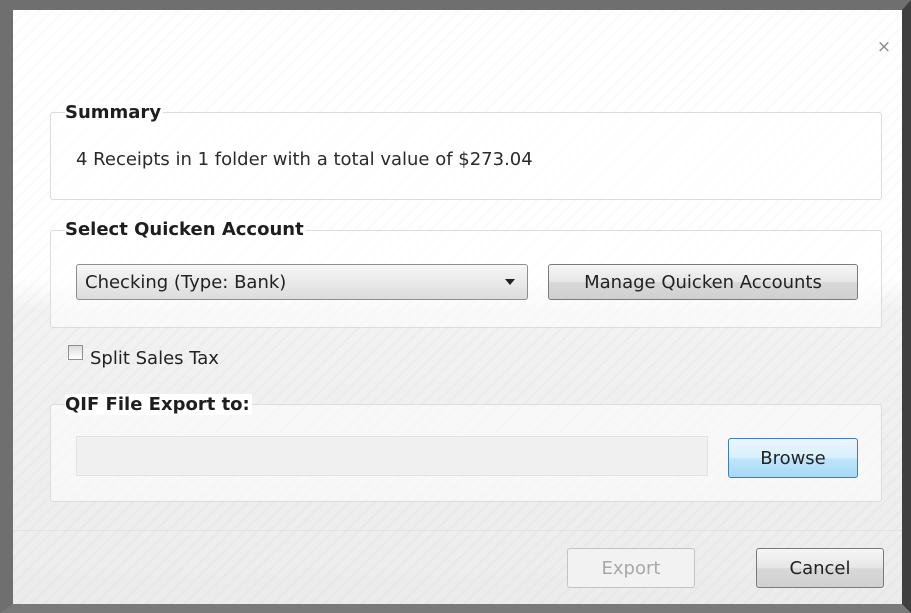 Image resolution: width=911 pixels, height=613 pixels. Describe the element at coordinates (703, 282) in the screenshot. I see `manage-accounts-button: Manage Quicken Accounts` at that location.